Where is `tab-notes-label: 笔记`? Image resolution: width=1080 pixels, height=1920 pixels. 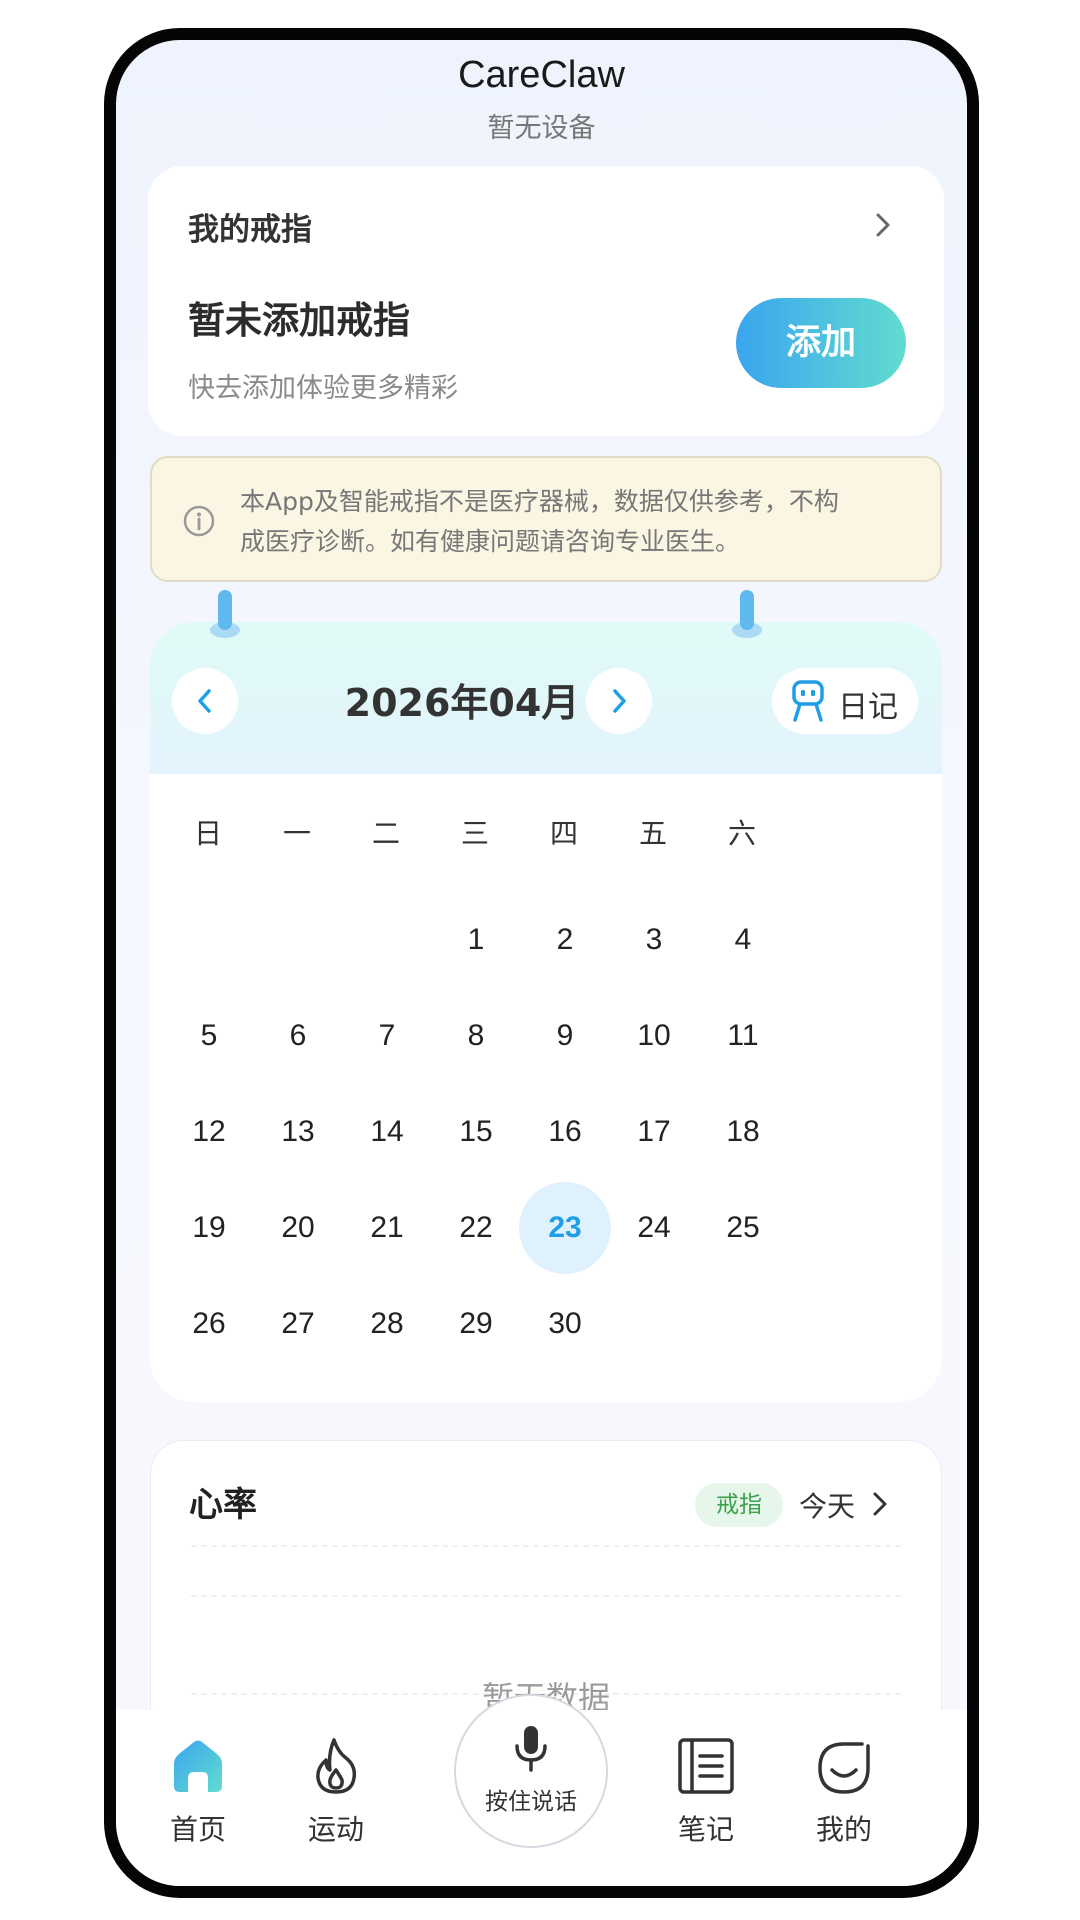 tab-notes-label: 笔记 is located at coordinates (705, 1829).